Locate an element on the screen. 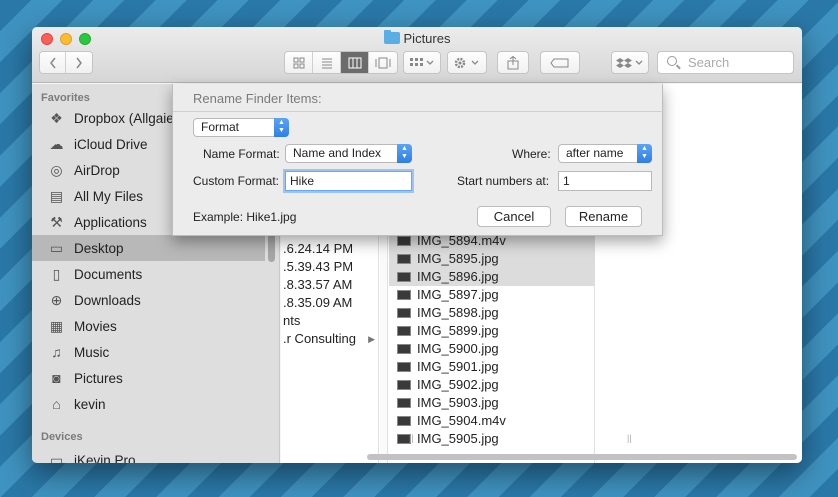 The image size is (838, 497). sidebar-item: ▯ Documents is located at coordinates (156, 274).